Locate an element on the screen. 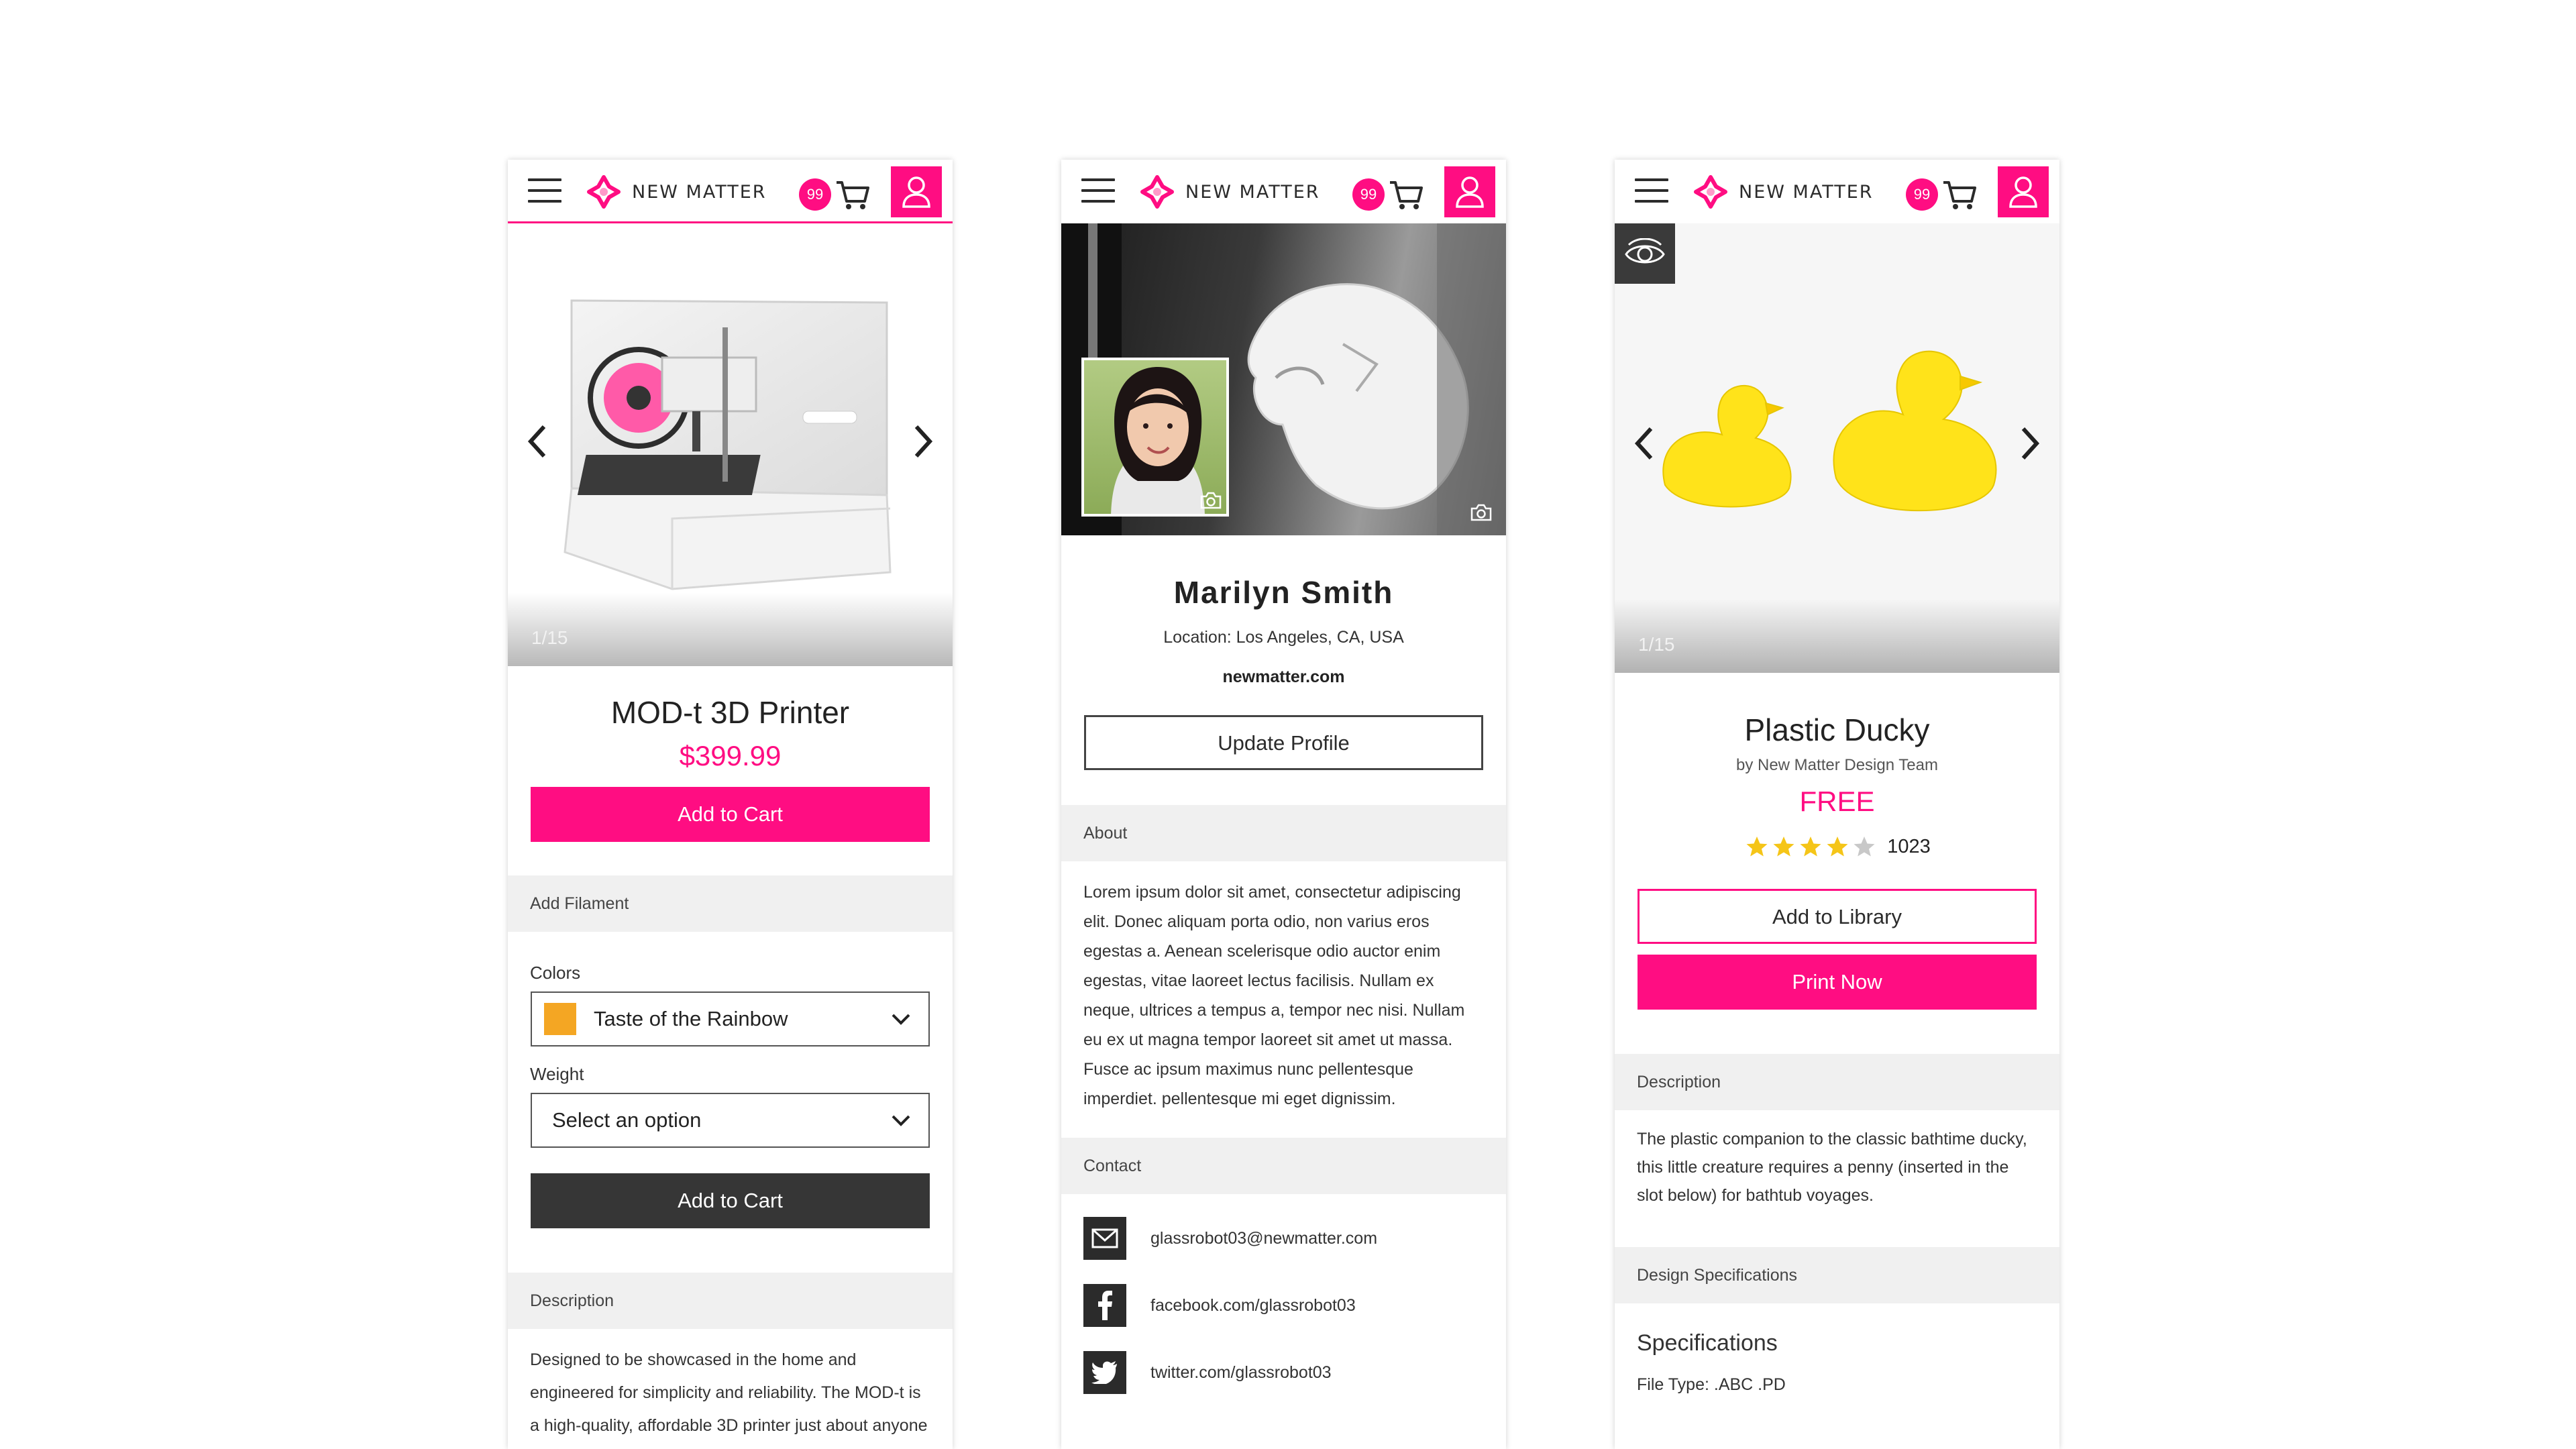  add-to-cart-button: Add to Cart is located at coordinates (730, 814).